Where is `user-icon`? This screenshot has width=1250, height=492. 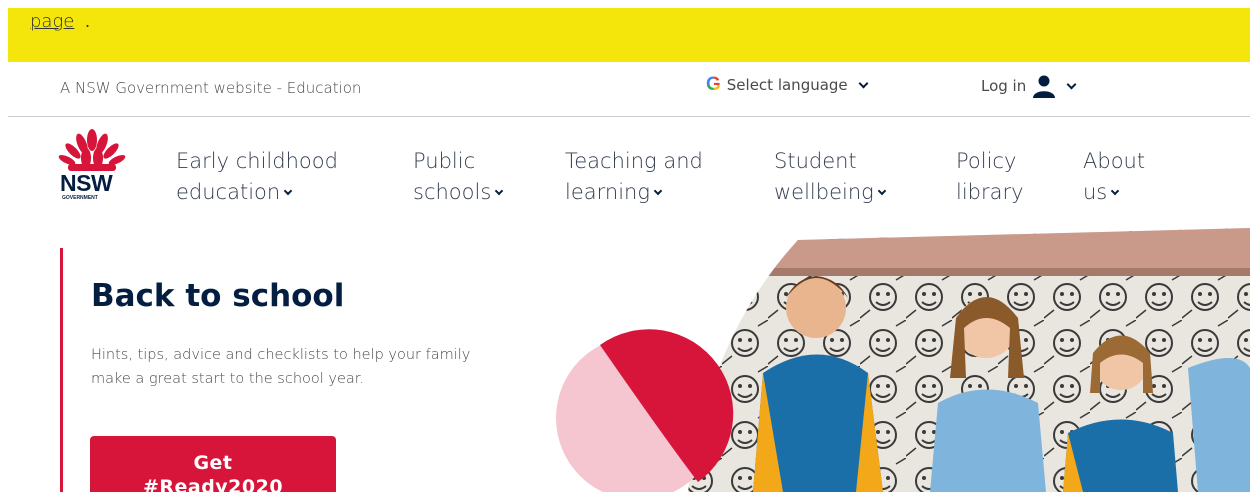 user-icon is located at coordinates (1044, 86).